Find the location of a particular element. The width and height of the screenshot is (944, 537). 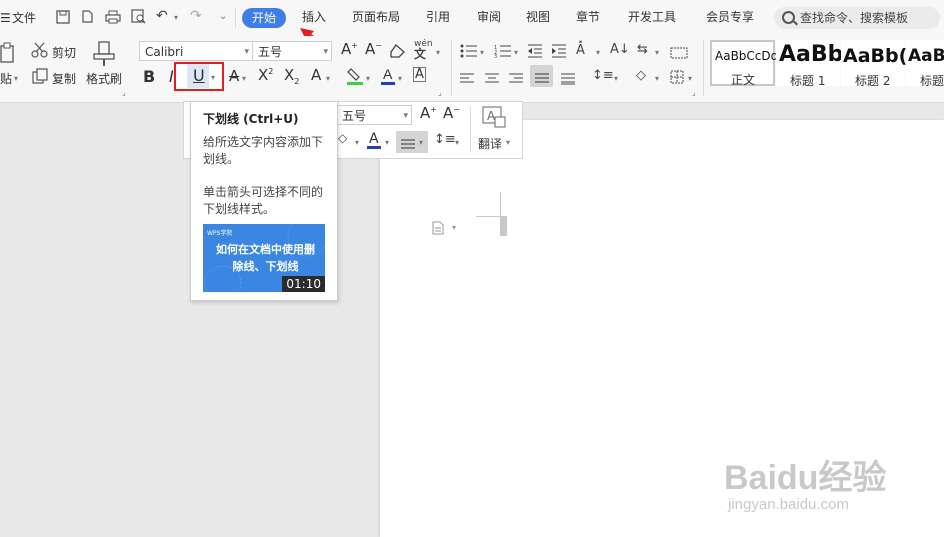

translate-icon: A is located at coordinates (494, 119).